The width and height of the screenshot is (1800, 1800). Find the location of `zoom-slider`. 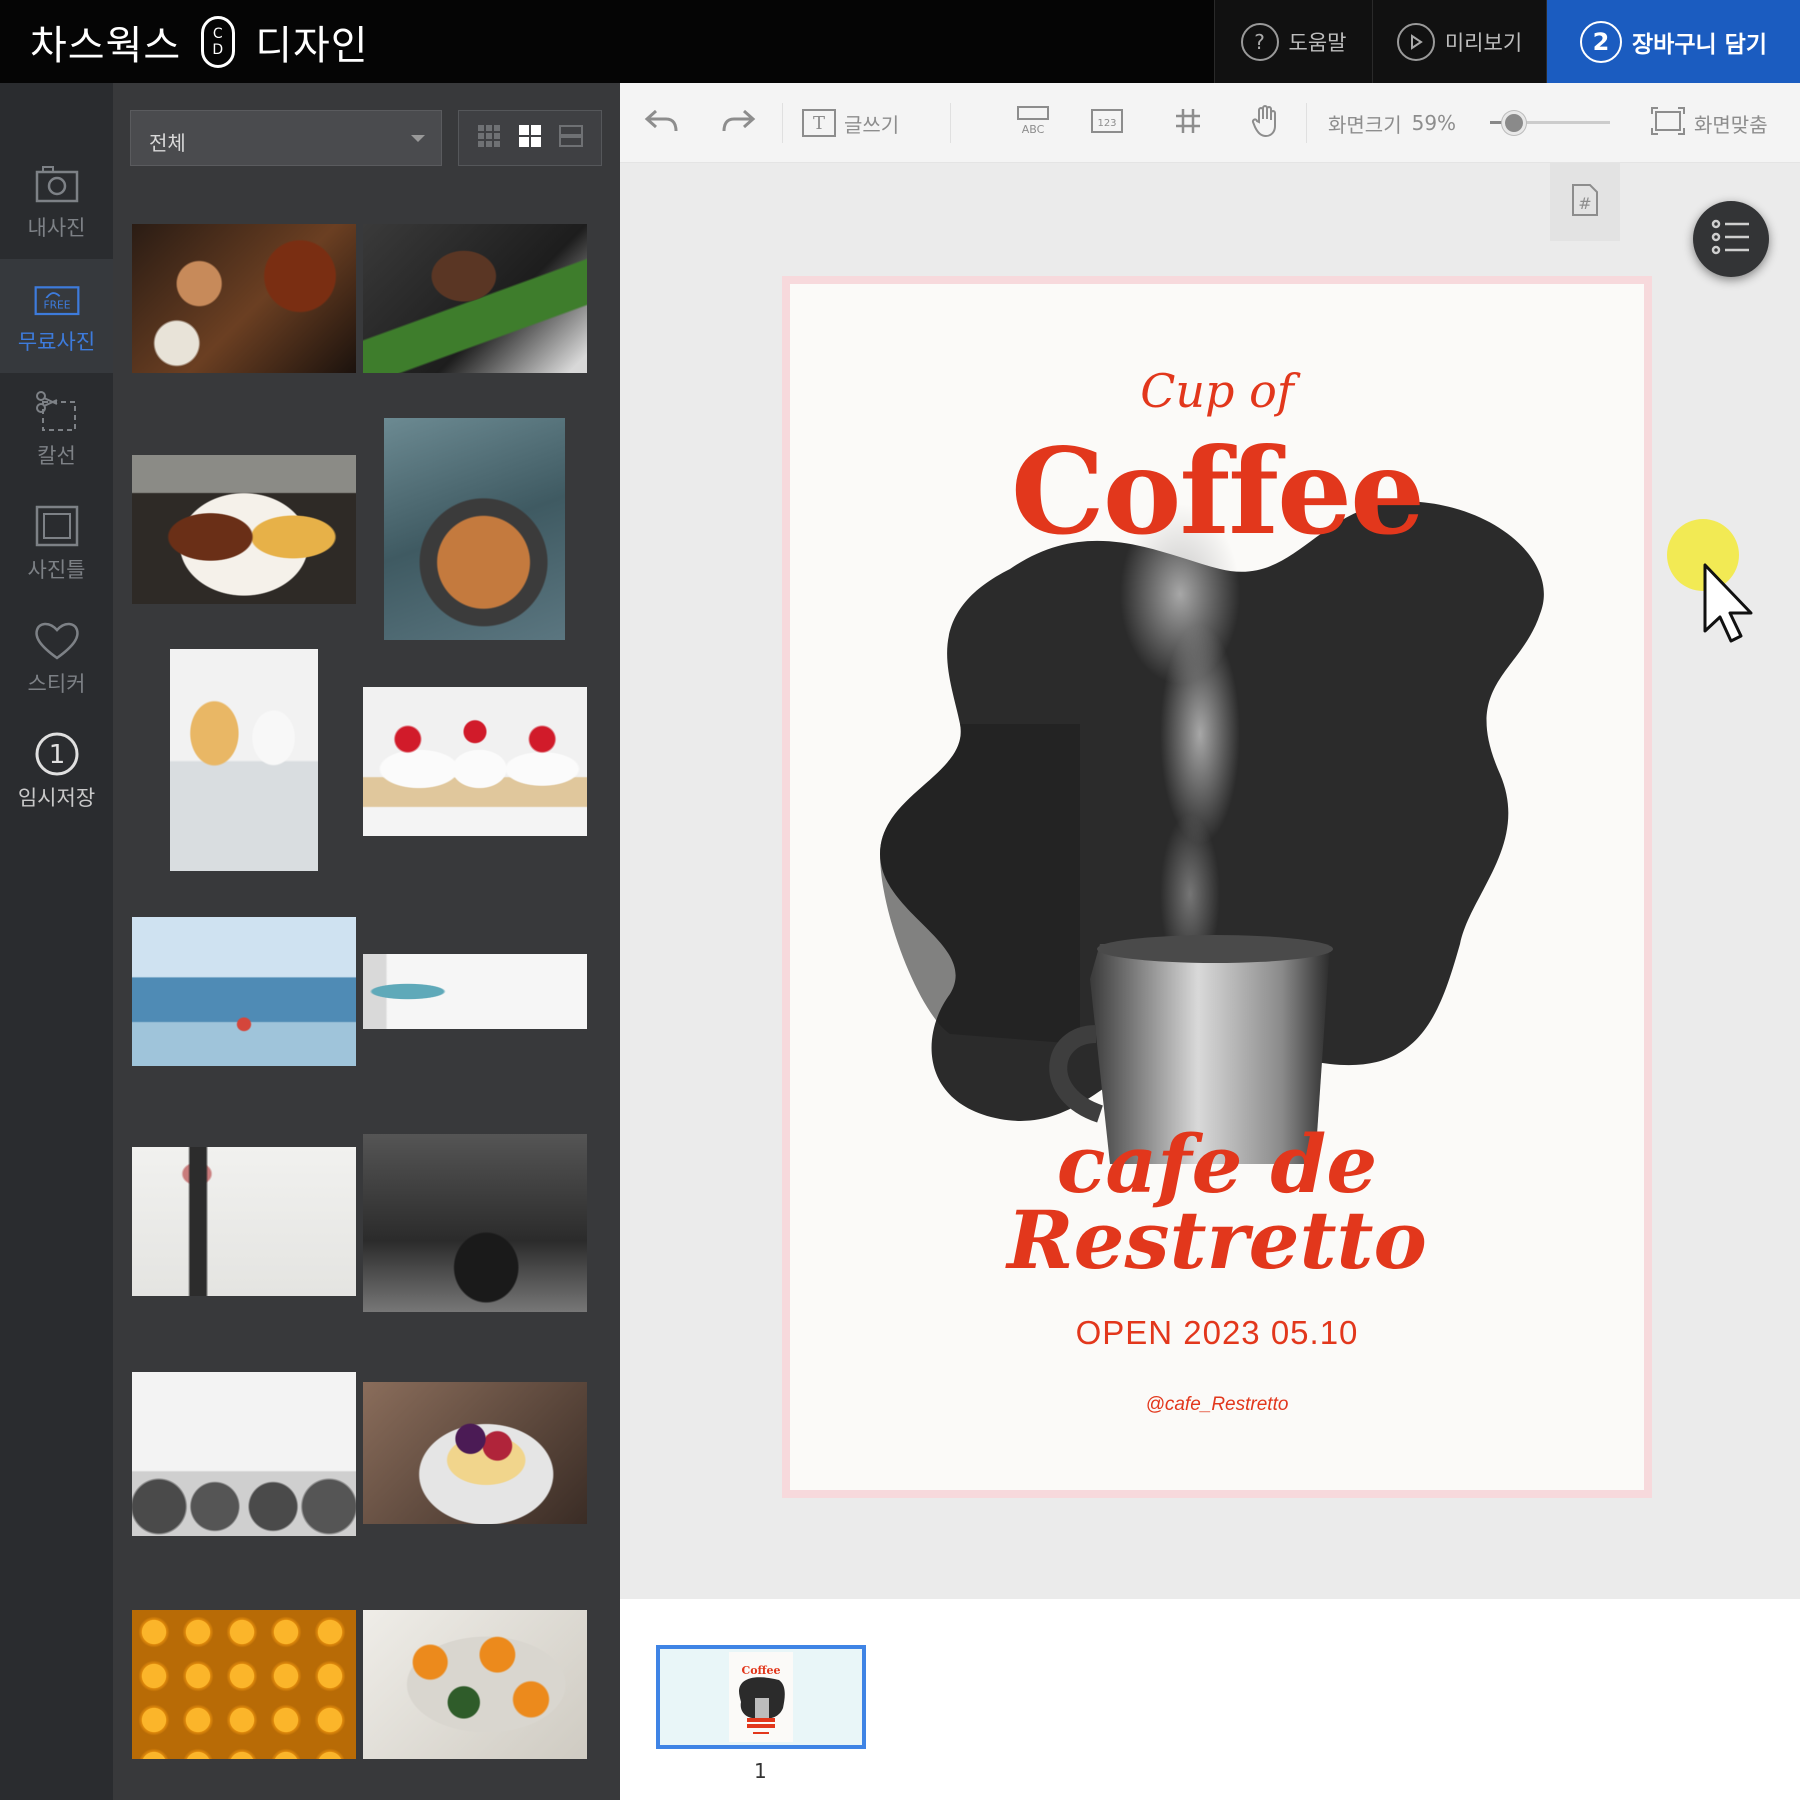

zoom-slider is located at coordinates (1550, 123).